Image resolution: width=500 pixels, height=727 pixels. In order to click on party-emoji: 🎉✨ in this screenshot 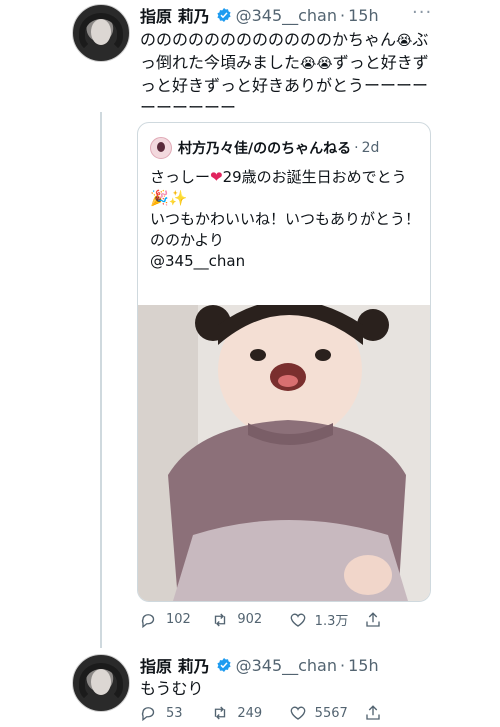, I will do `click(169, 198)`.